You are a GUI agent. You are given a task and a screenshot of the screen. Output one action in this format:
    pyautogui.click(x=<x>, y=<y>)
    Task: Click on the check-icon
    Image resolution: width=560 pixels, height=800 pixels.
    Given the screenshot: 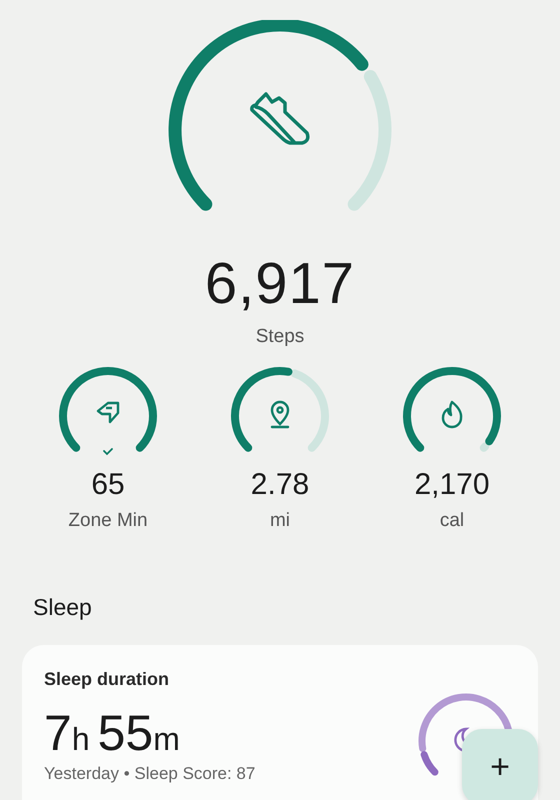 What is the action you would take?
    pyautogui.click(x=108, y=452)
    